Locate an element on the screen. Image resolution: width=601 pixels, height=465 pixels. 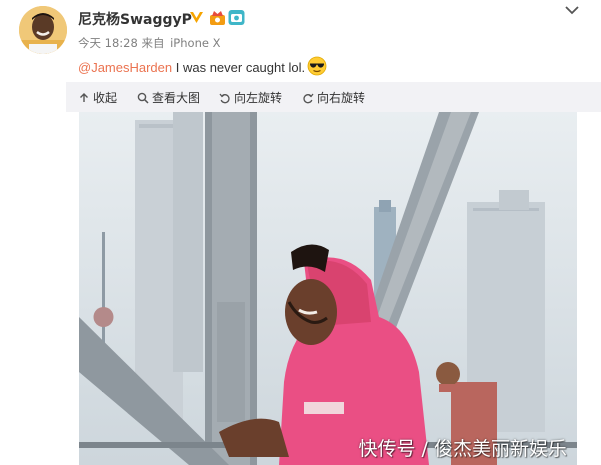
source-prefix: 来自 is located at coordinates (153, 43).